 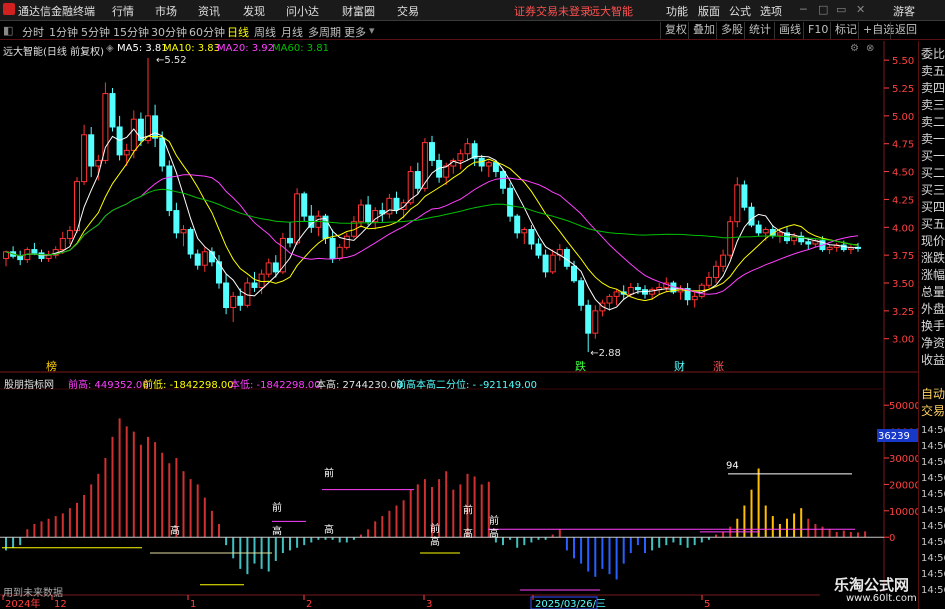 I want to click on ind-mark-label: 高, so click(x=494, y=533).